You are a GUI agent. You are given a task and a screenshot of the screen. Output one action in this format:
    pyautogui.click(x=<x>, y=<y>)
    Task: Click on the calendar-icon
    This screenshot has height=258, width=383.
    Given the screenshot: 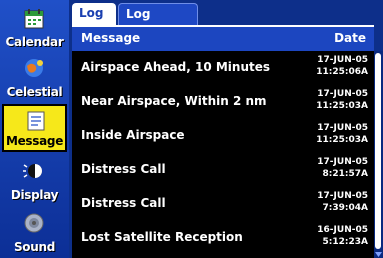 What is the action you would take?
    pyautogui.click(x=34, y=19)
    